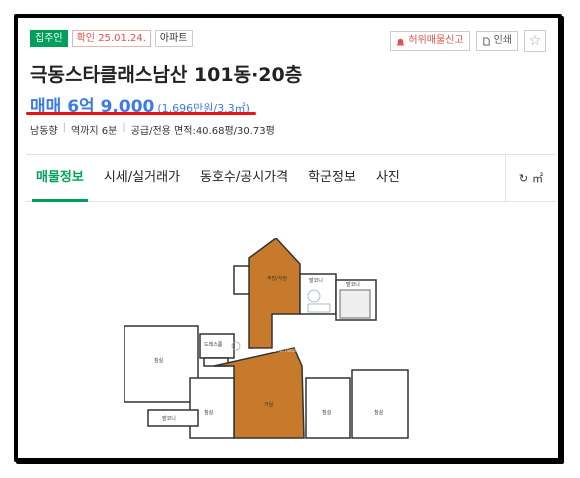 This screenshot has height=478, width=580. I want to click on unit-label: ㎡, so click(538, 178).